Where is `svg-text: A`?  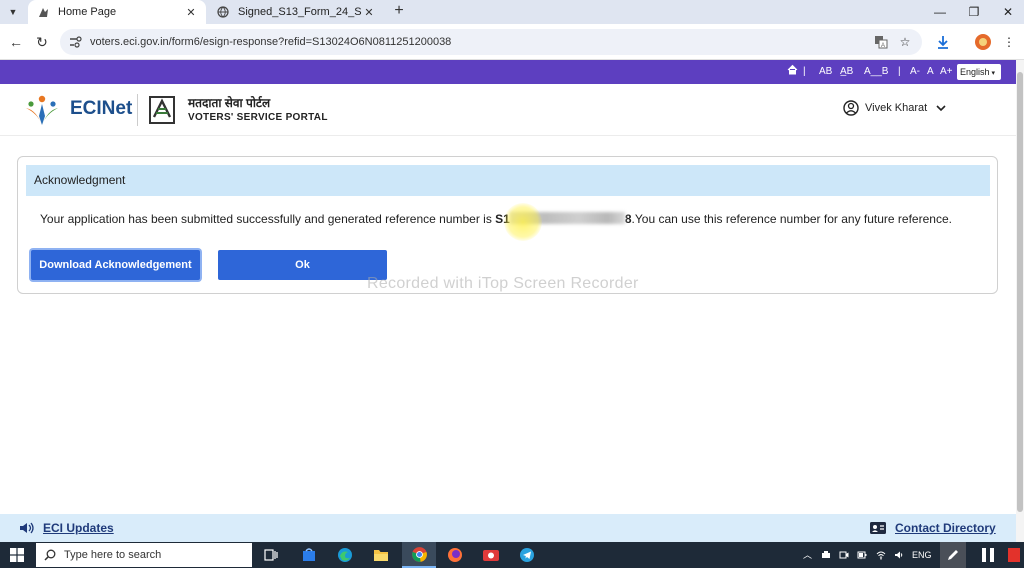 svg-text: A is located at coordinates (883, 46).